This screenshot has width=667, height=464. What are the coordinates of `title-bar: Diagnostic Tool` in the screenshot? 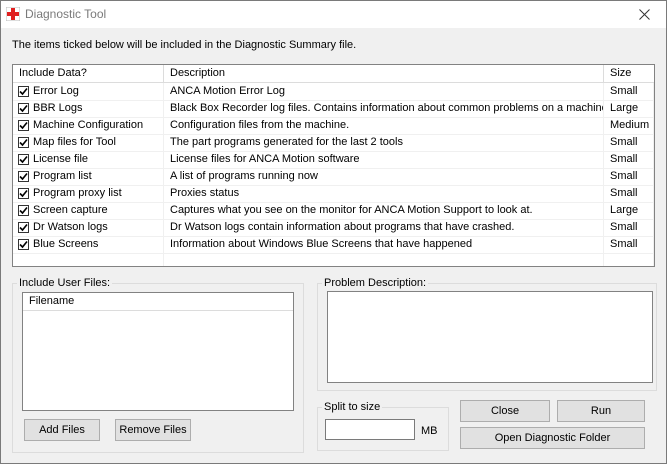 It's located at (333, 14).